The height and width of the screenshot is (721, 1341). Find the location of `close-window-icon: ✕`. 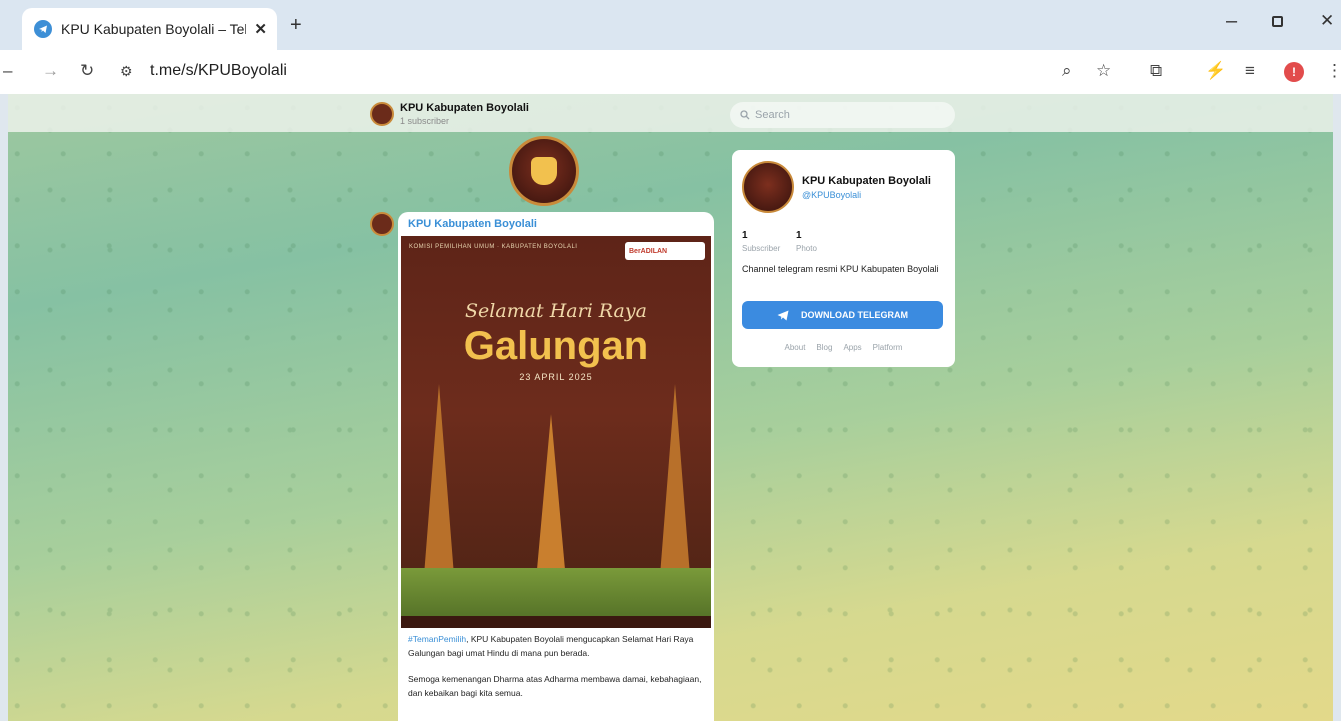

close-window-icon: ✕ is located at coordinates (1327, 21).